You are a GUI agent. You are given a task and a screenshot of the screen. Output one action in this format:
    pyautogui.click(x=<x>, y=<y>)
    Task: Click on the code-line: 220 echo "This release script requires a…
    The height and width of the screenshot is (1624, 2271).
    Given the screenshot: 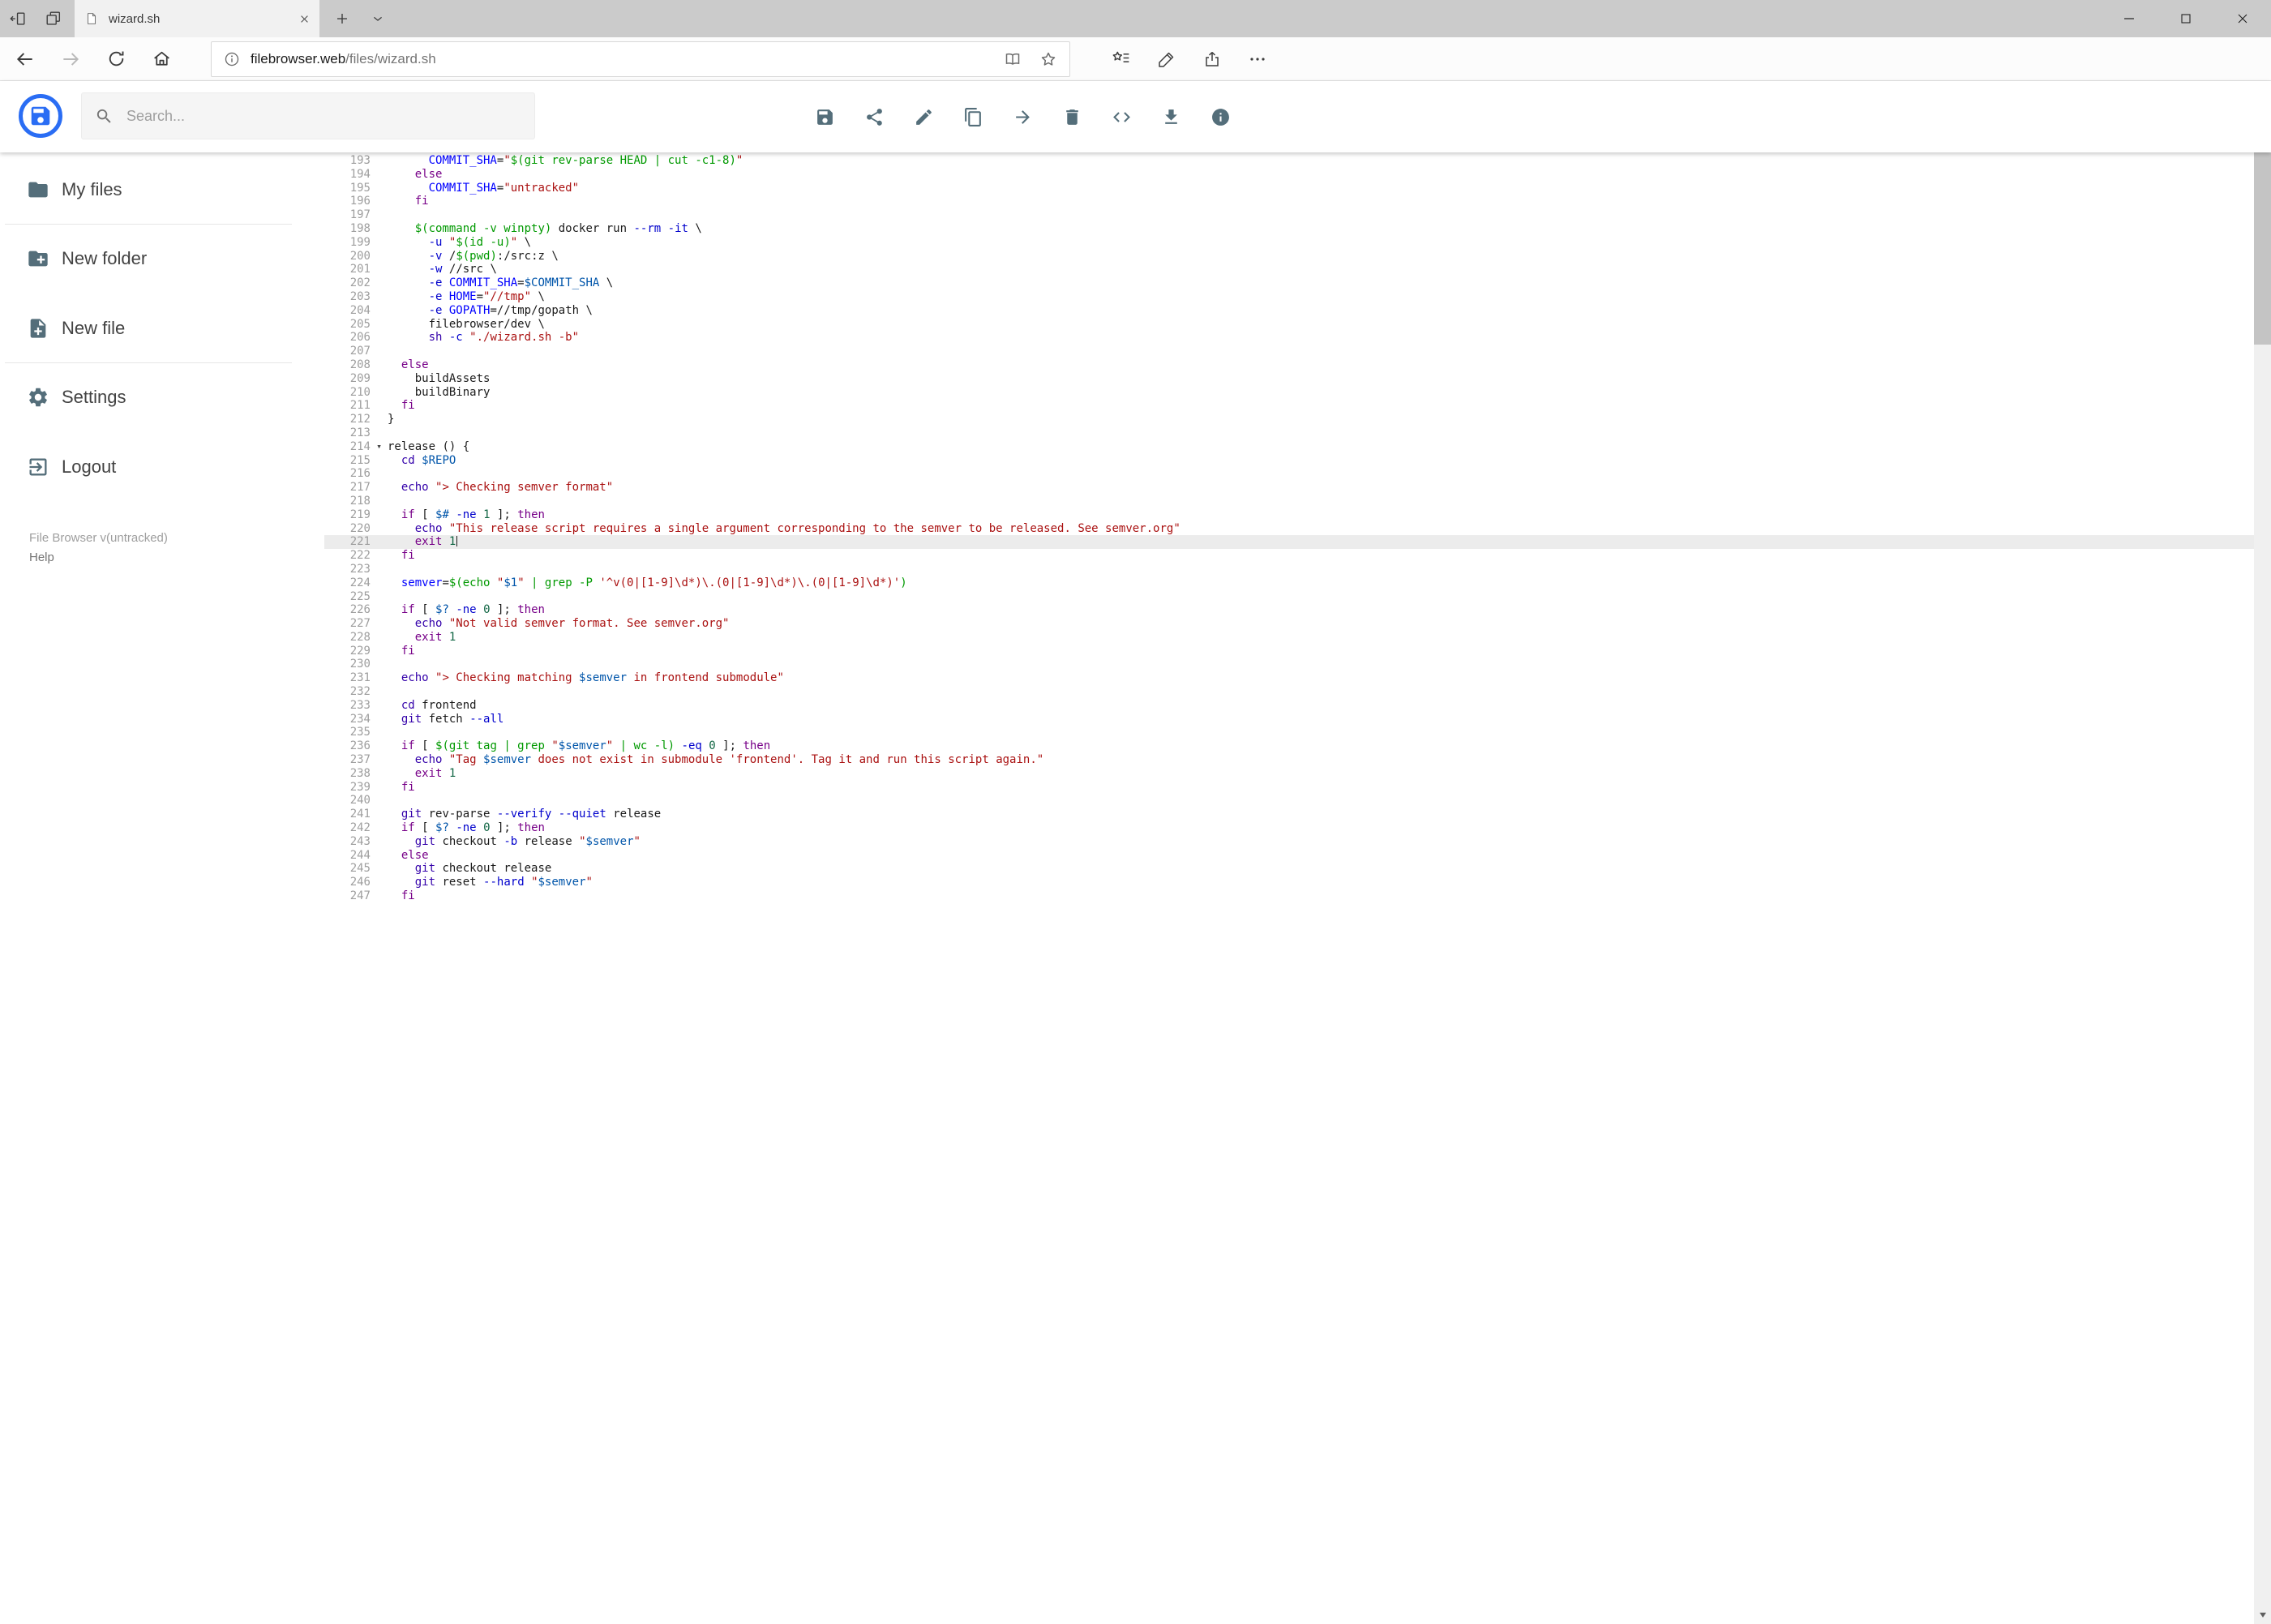 What is the action you would take?
    pyautogui.click(x=1289, y=529)
    